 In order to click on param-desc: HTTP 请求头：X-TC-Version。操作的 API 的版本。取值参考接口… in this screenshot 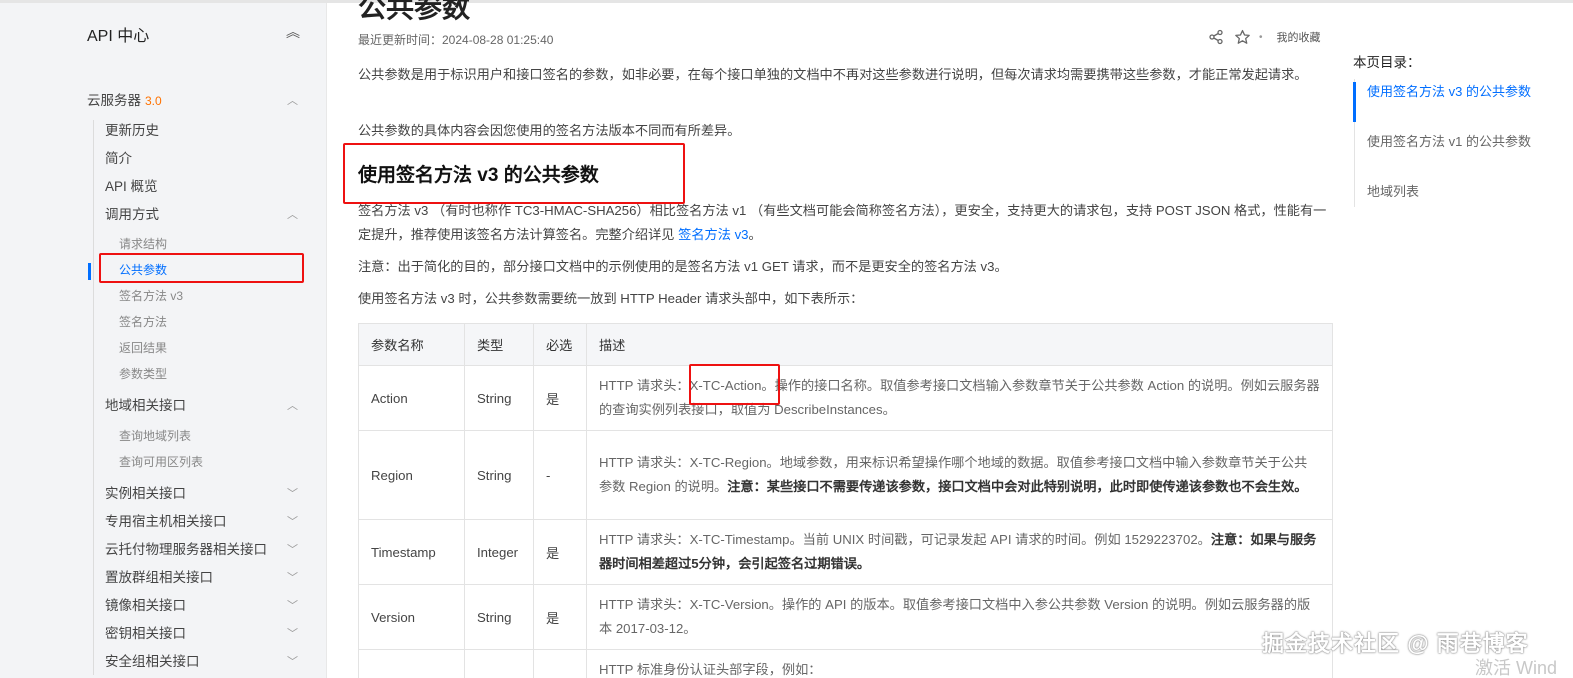, I will do `click(959, 617)`.